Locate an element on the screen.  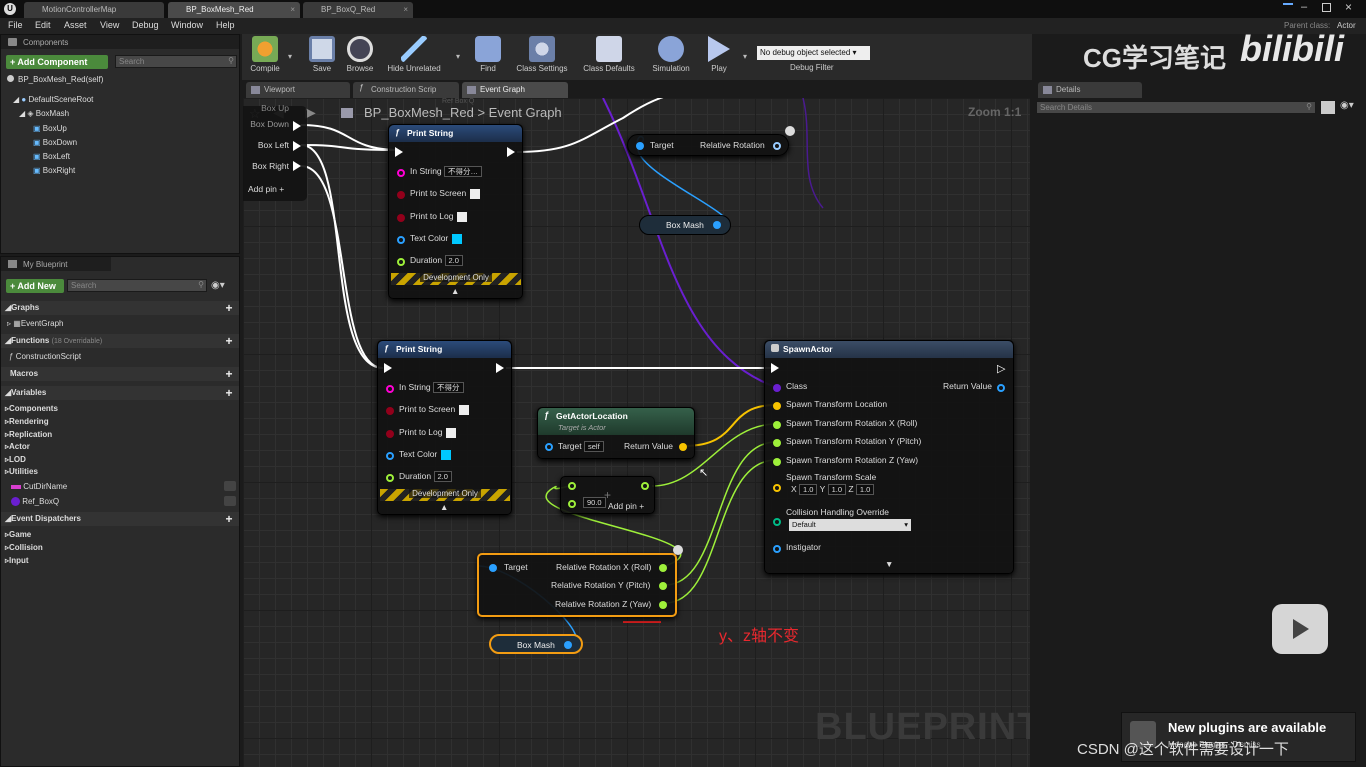
add-function-button: + is located at coordinates (229, 341).